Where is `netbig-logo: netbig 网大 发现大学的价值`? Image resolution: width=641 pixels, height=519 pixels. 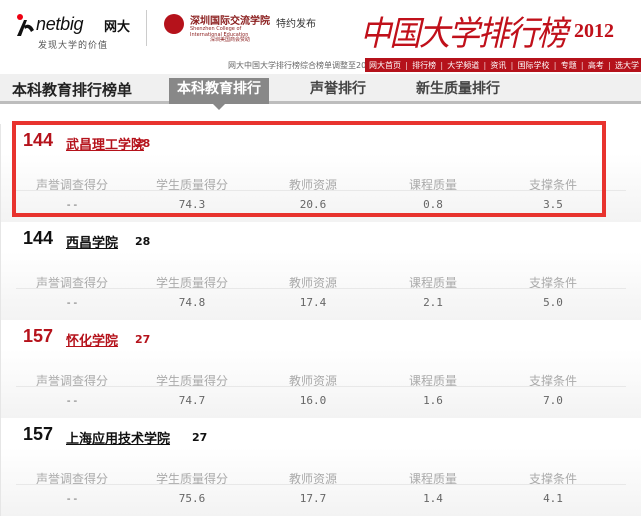 netbig-logo: netbig 网大 发现大学的价值 is located at coordinates (74, 30).